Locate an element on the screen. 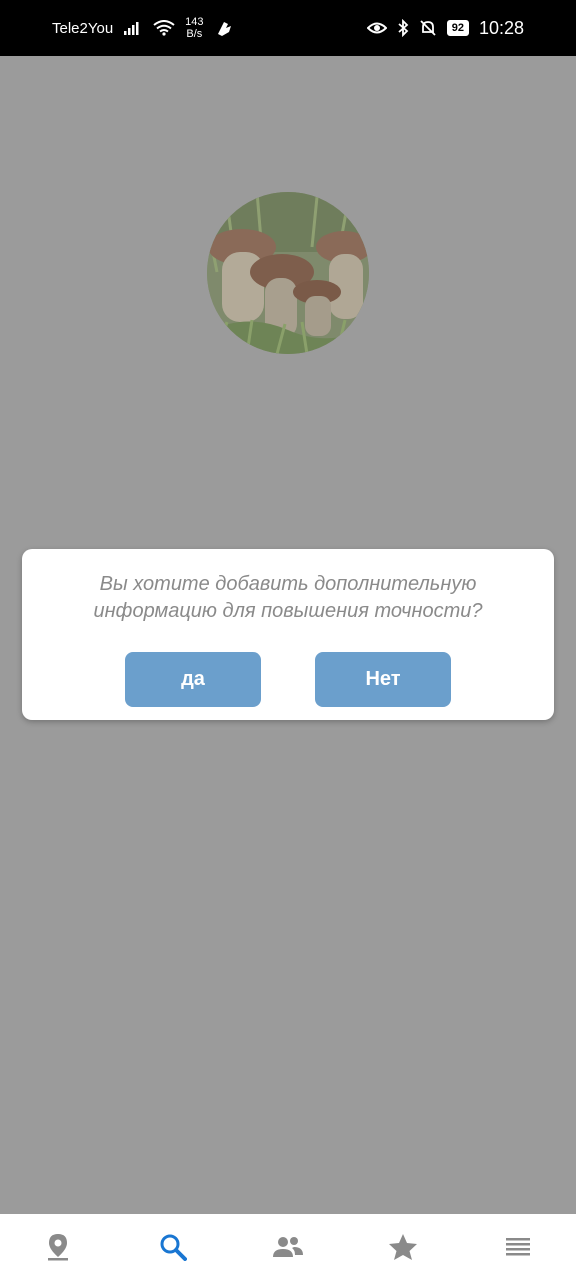  wifi-icon is located at coordinates (164, 28).